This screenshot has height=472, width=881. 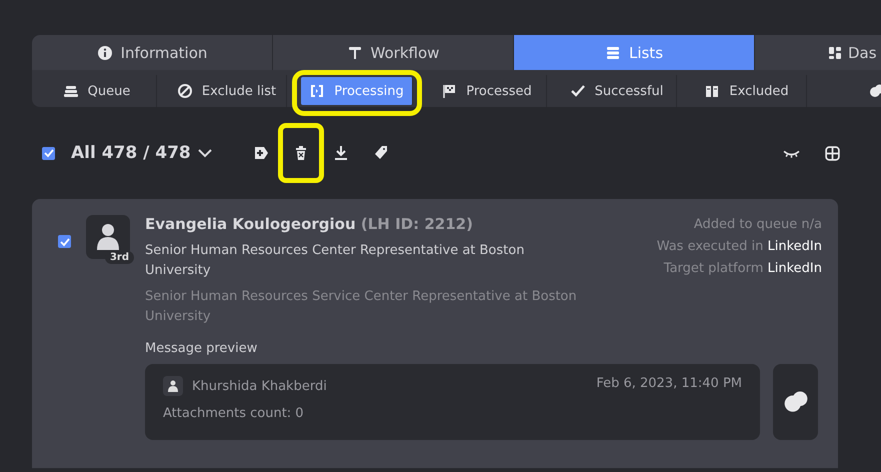 I want to click on dashboard-icon, so click(x=835, y=52).